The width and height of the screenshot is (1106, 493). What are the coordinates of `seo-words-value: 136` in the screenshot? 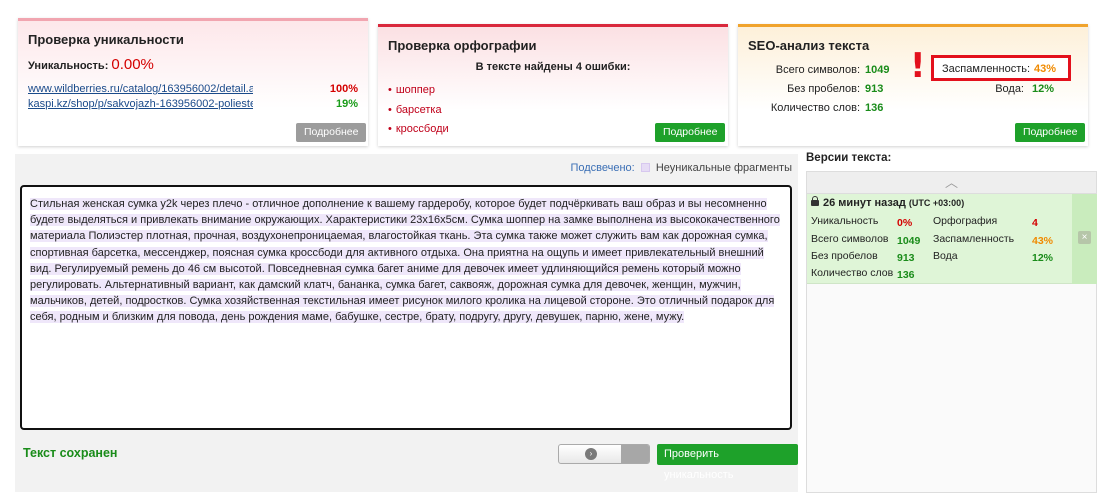 It's located at (874, 108).